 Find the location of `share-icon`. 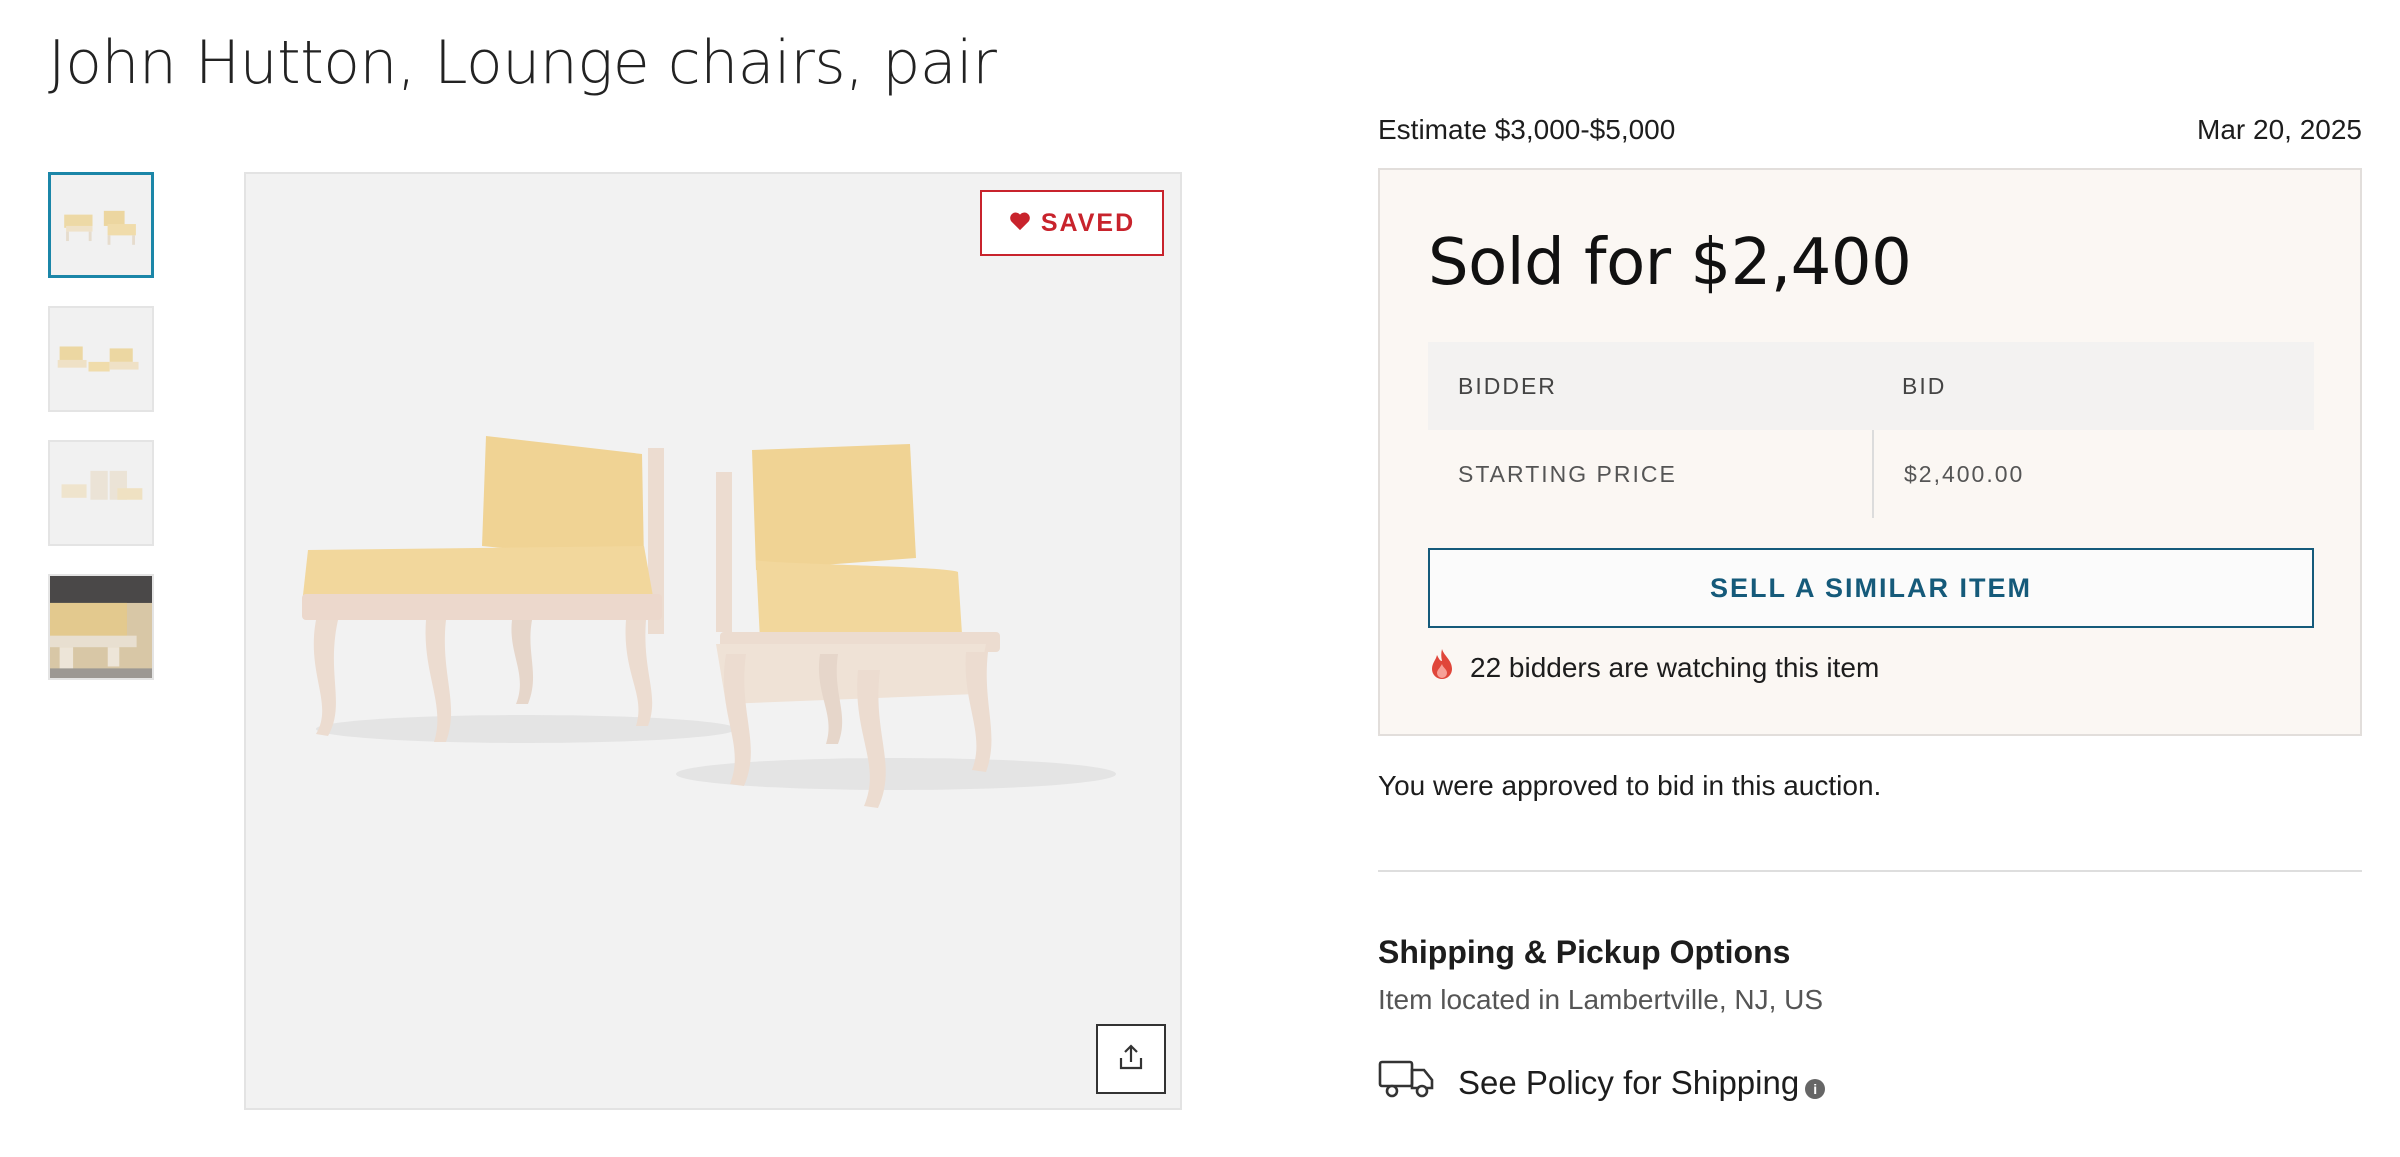

share-icon is located at coordinates (1131, 1059).